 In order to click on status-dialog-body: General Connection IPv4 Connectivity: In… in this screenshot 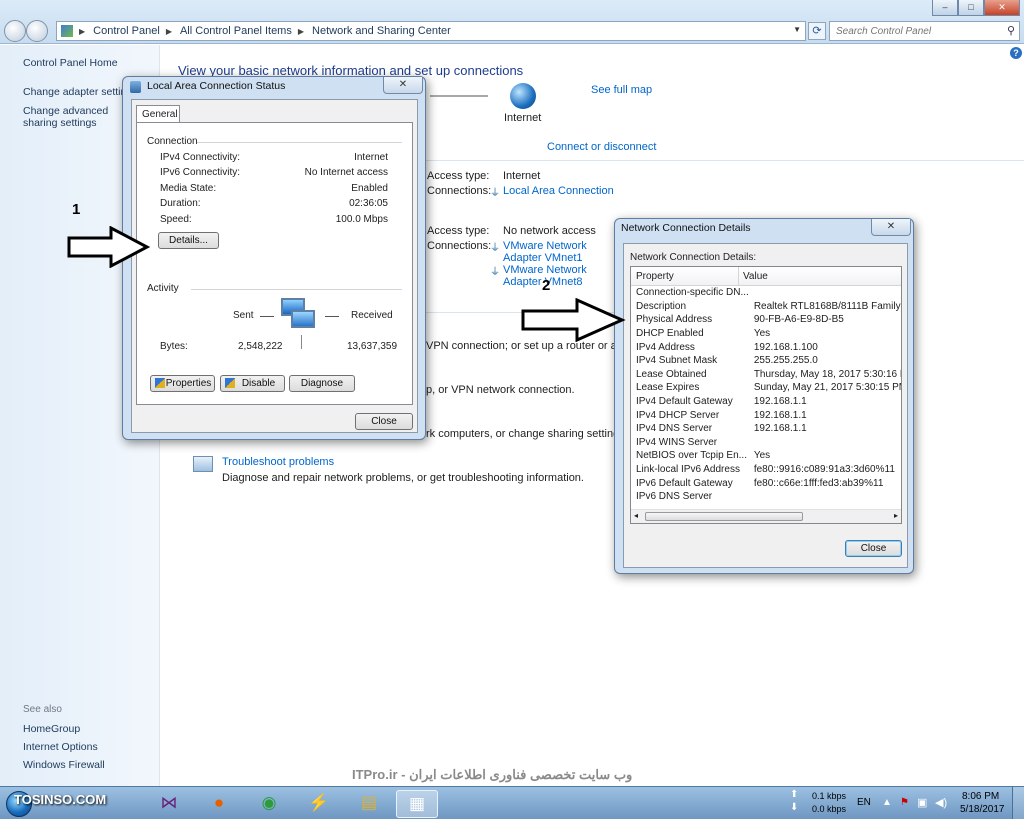, I will do `click(274, 266)`.